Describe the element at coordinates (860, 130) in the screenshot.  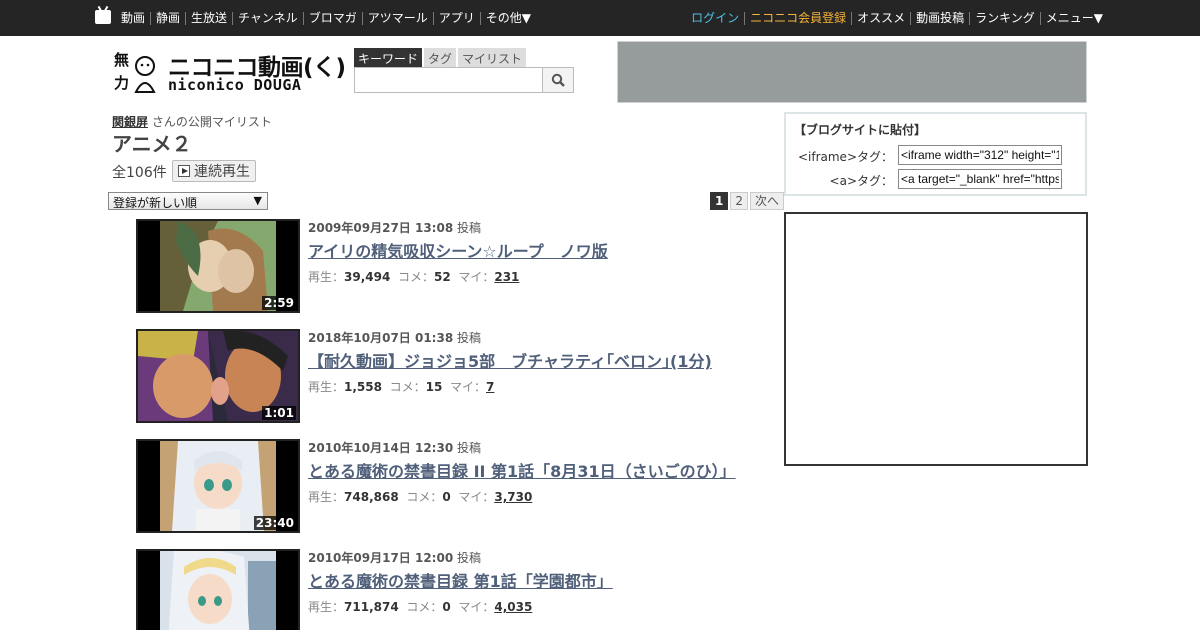
I see `blog-embed-title: 【ブログサイトに貼付】` at that location.